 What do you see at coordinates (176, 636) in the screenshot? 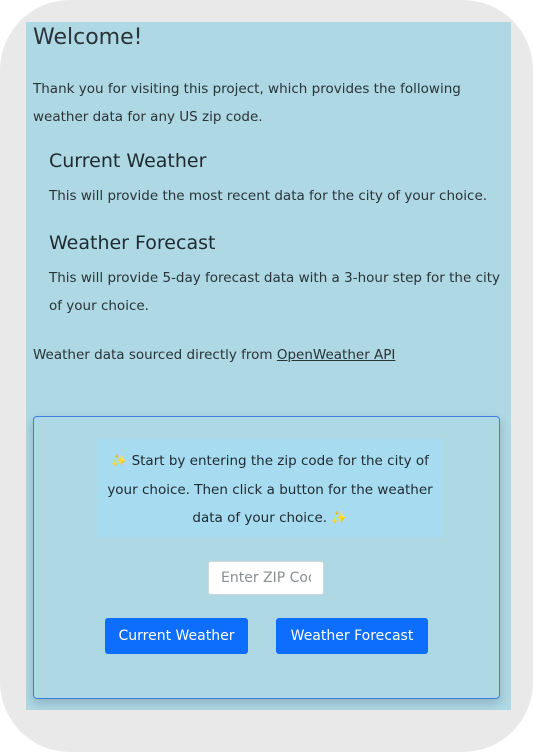
I see `current-weather-button: Current Weather` at bounding box center [176, 636].